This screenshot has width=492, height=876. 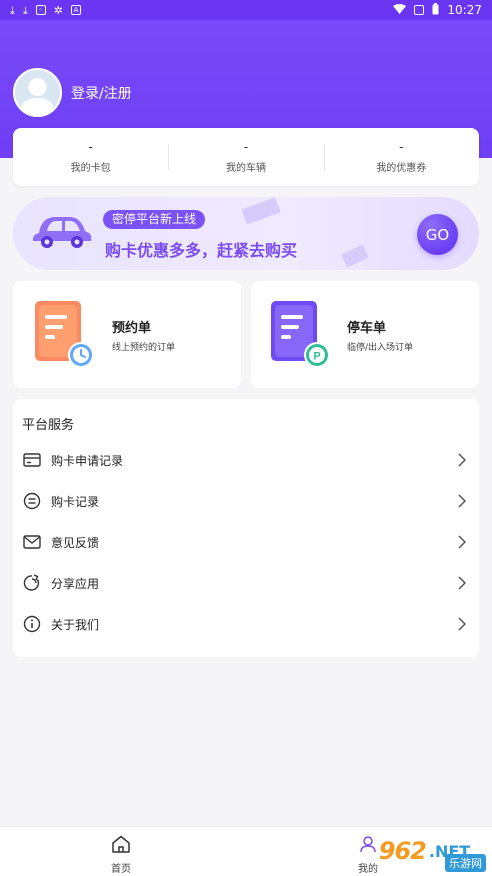 I want to click on stat-vehicles: - 我的车辆, so click(x=245, y=157).